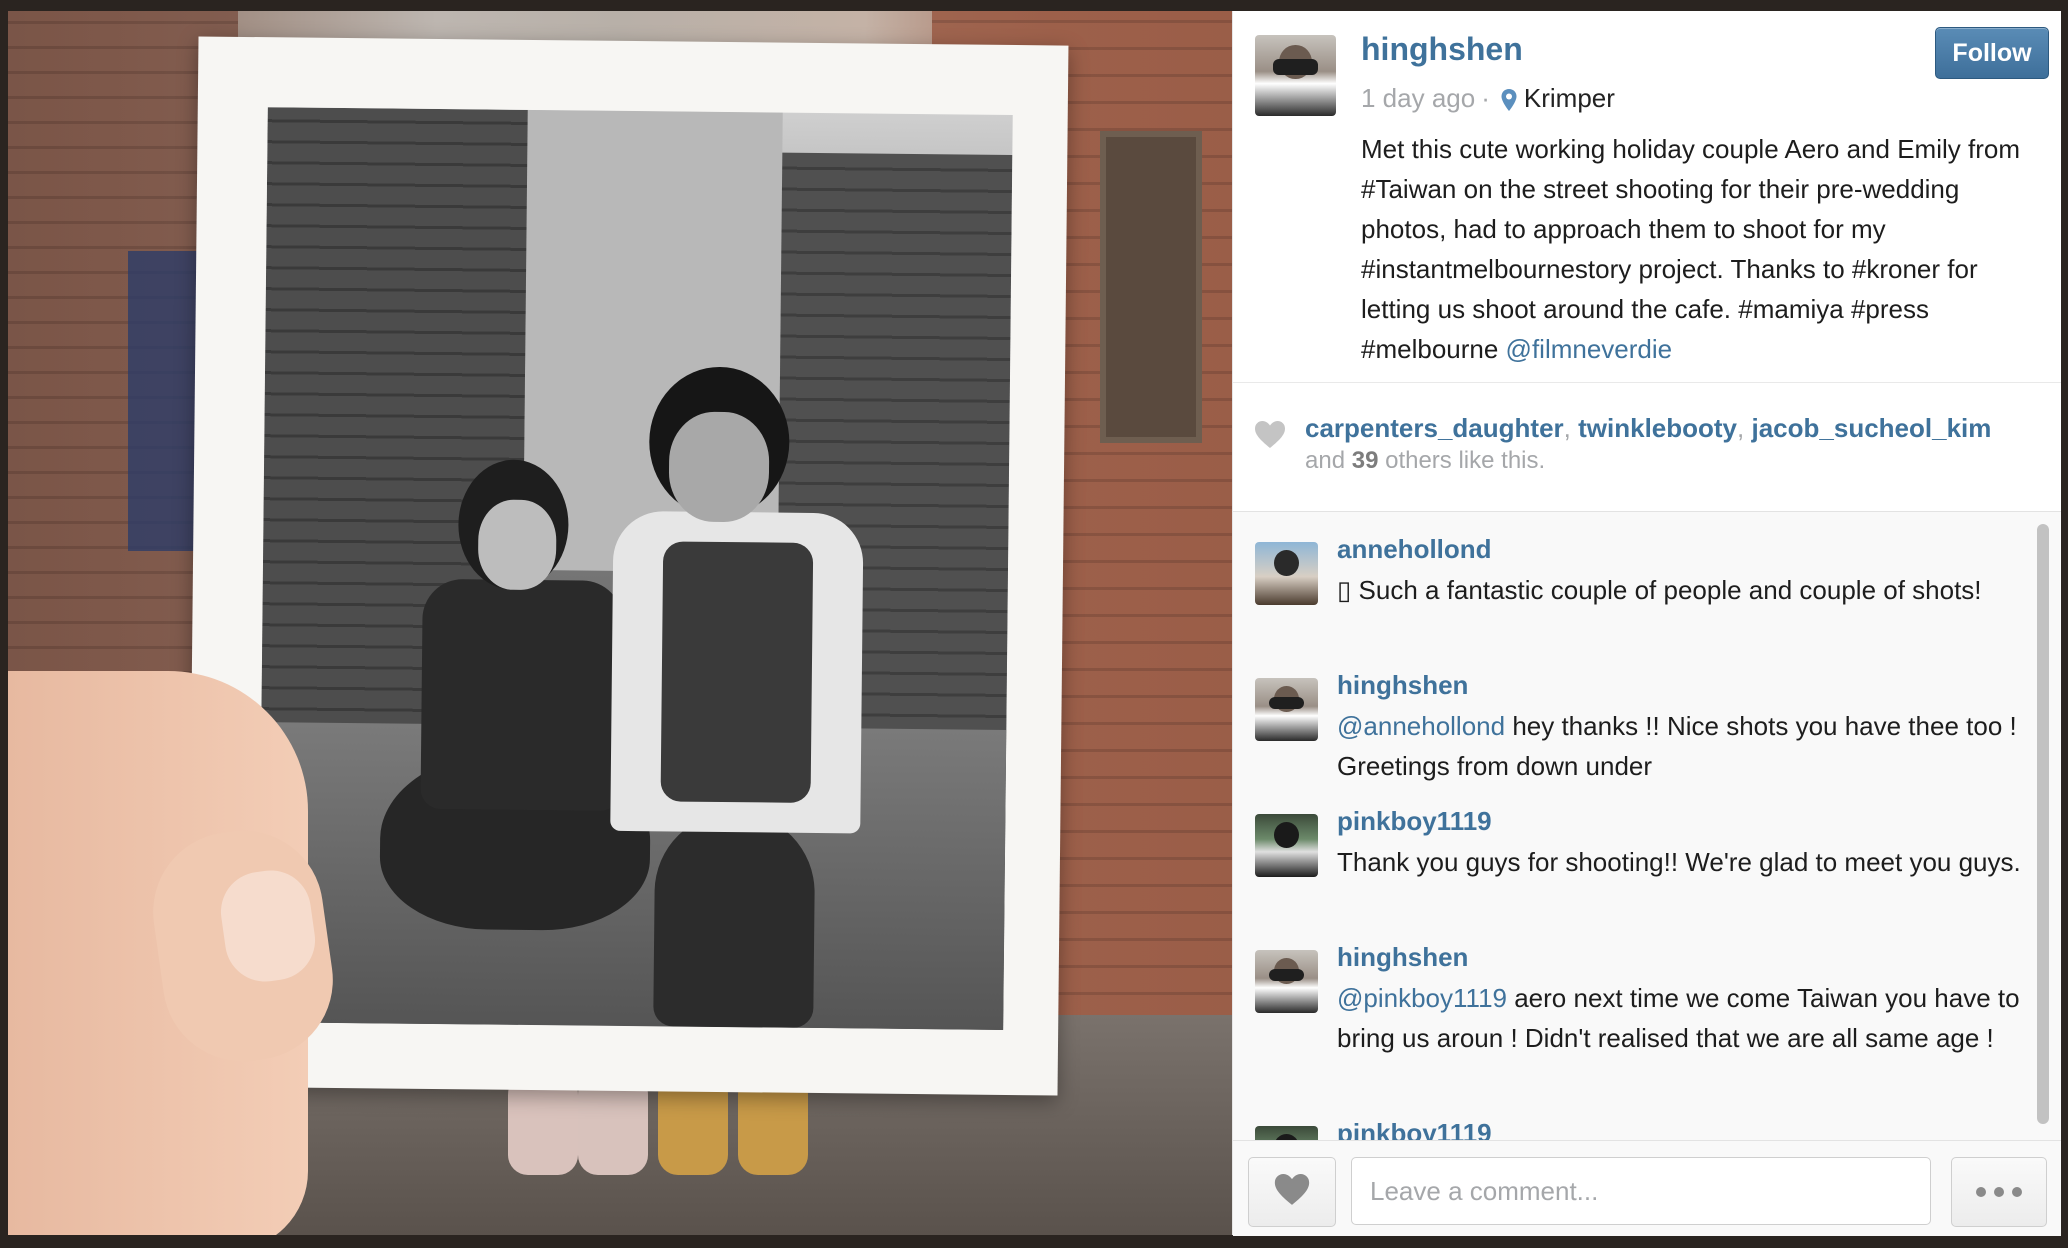  I want to click on like-button, so click(1292, 1192).